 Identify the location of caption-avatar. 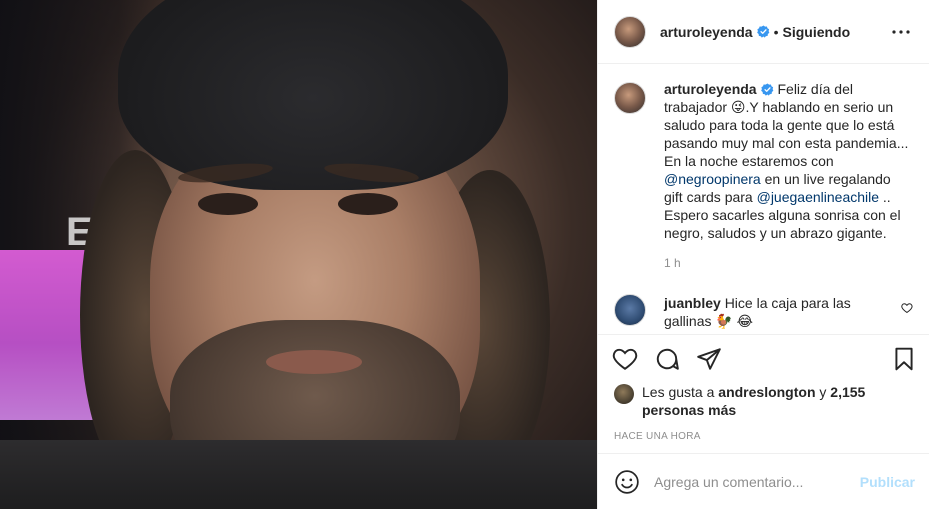
(630, 98).